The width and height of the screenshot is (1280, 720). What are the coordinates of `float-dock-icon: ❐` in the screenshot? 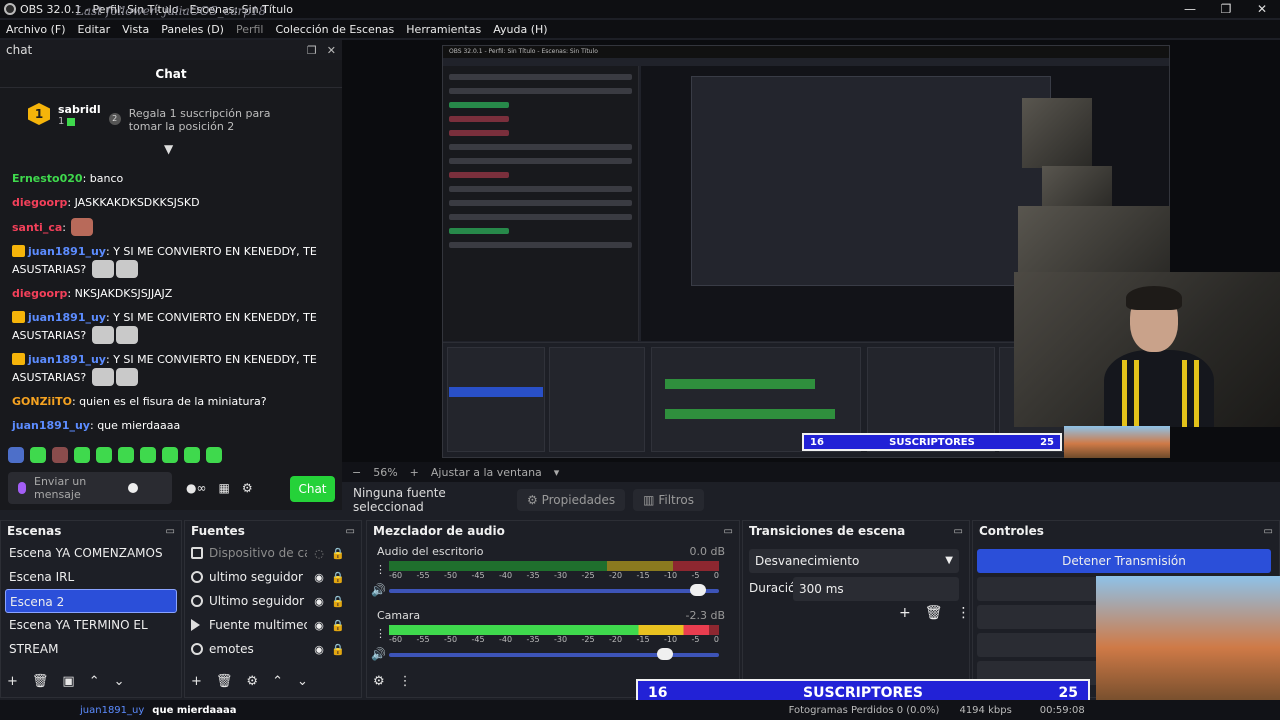 It's located at (312, 50).